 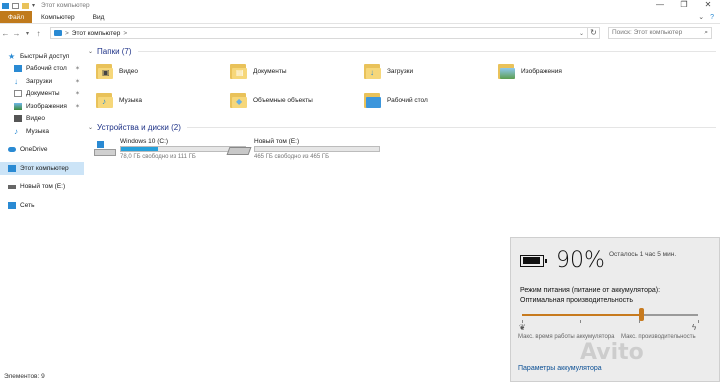 I want to click on power-mode-slider-fill, so click(x=582, y=315).